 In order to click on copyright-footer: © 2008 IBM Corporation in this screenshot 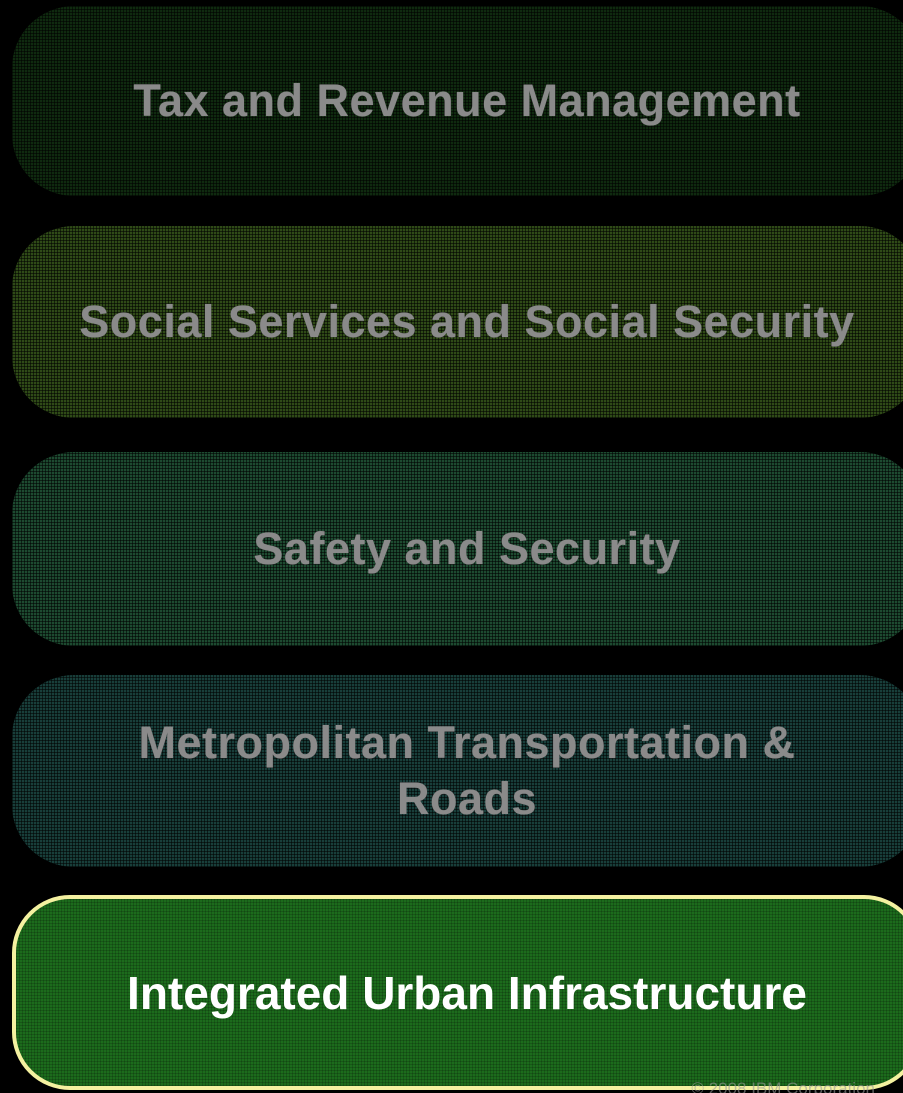, I will do `click(783, 1086)`.